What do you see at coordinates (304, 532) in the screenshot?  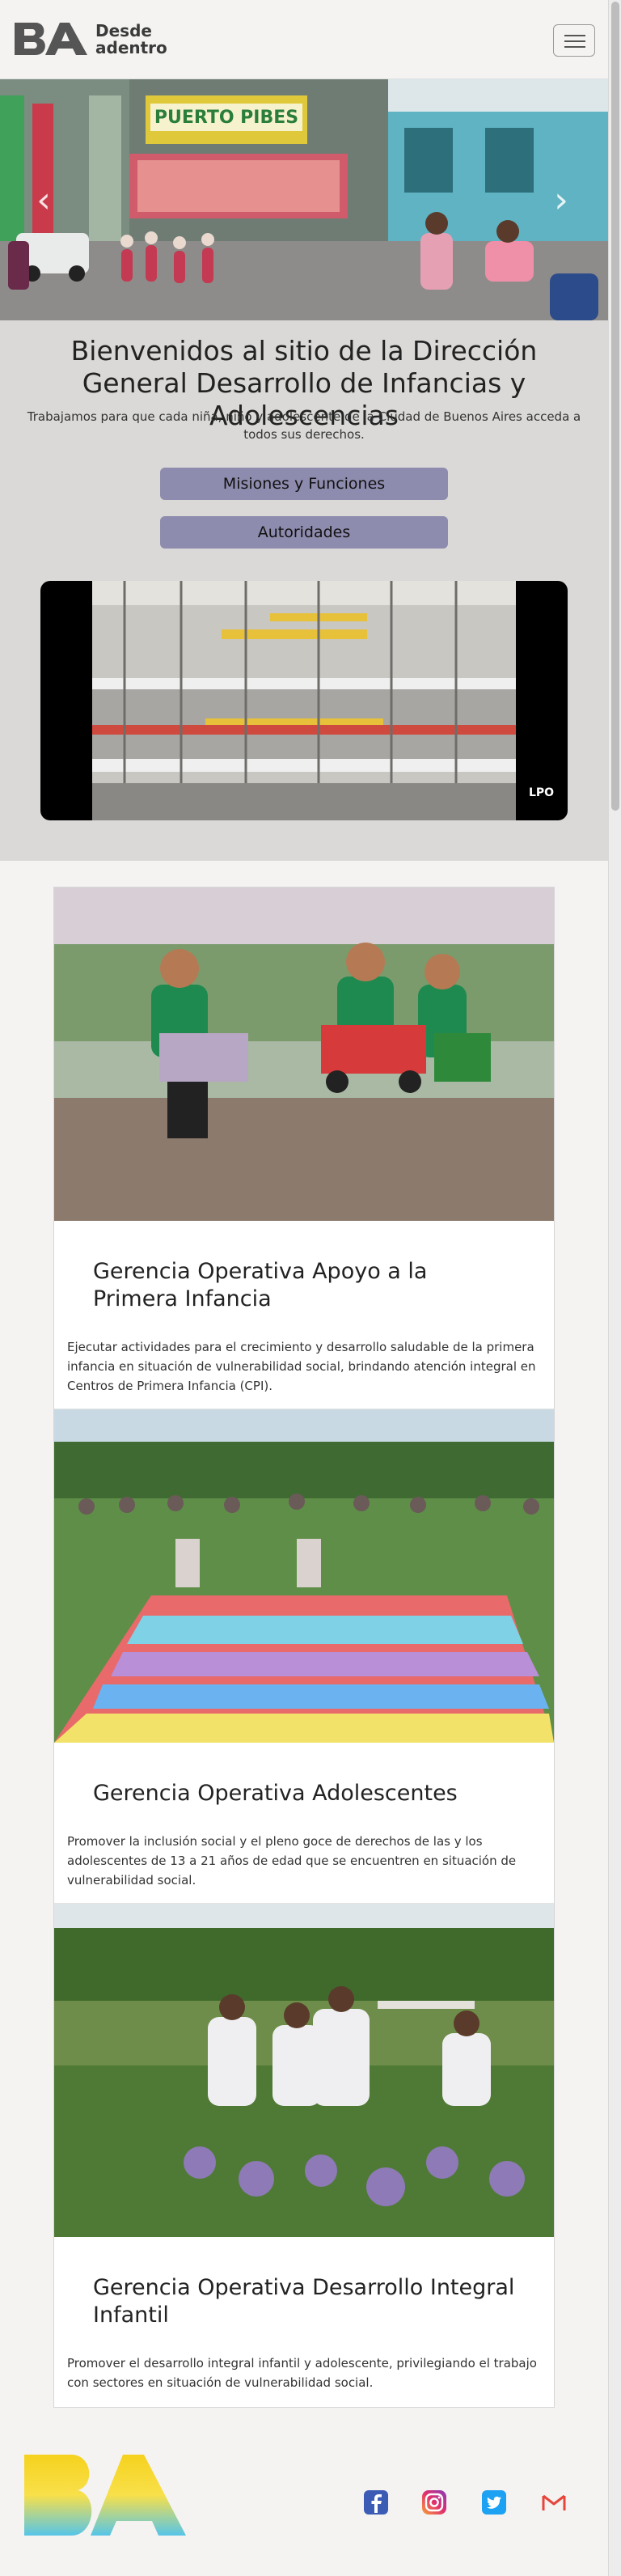 I see `autoridades-button: Autoridades` at bounding box center [304, 532].